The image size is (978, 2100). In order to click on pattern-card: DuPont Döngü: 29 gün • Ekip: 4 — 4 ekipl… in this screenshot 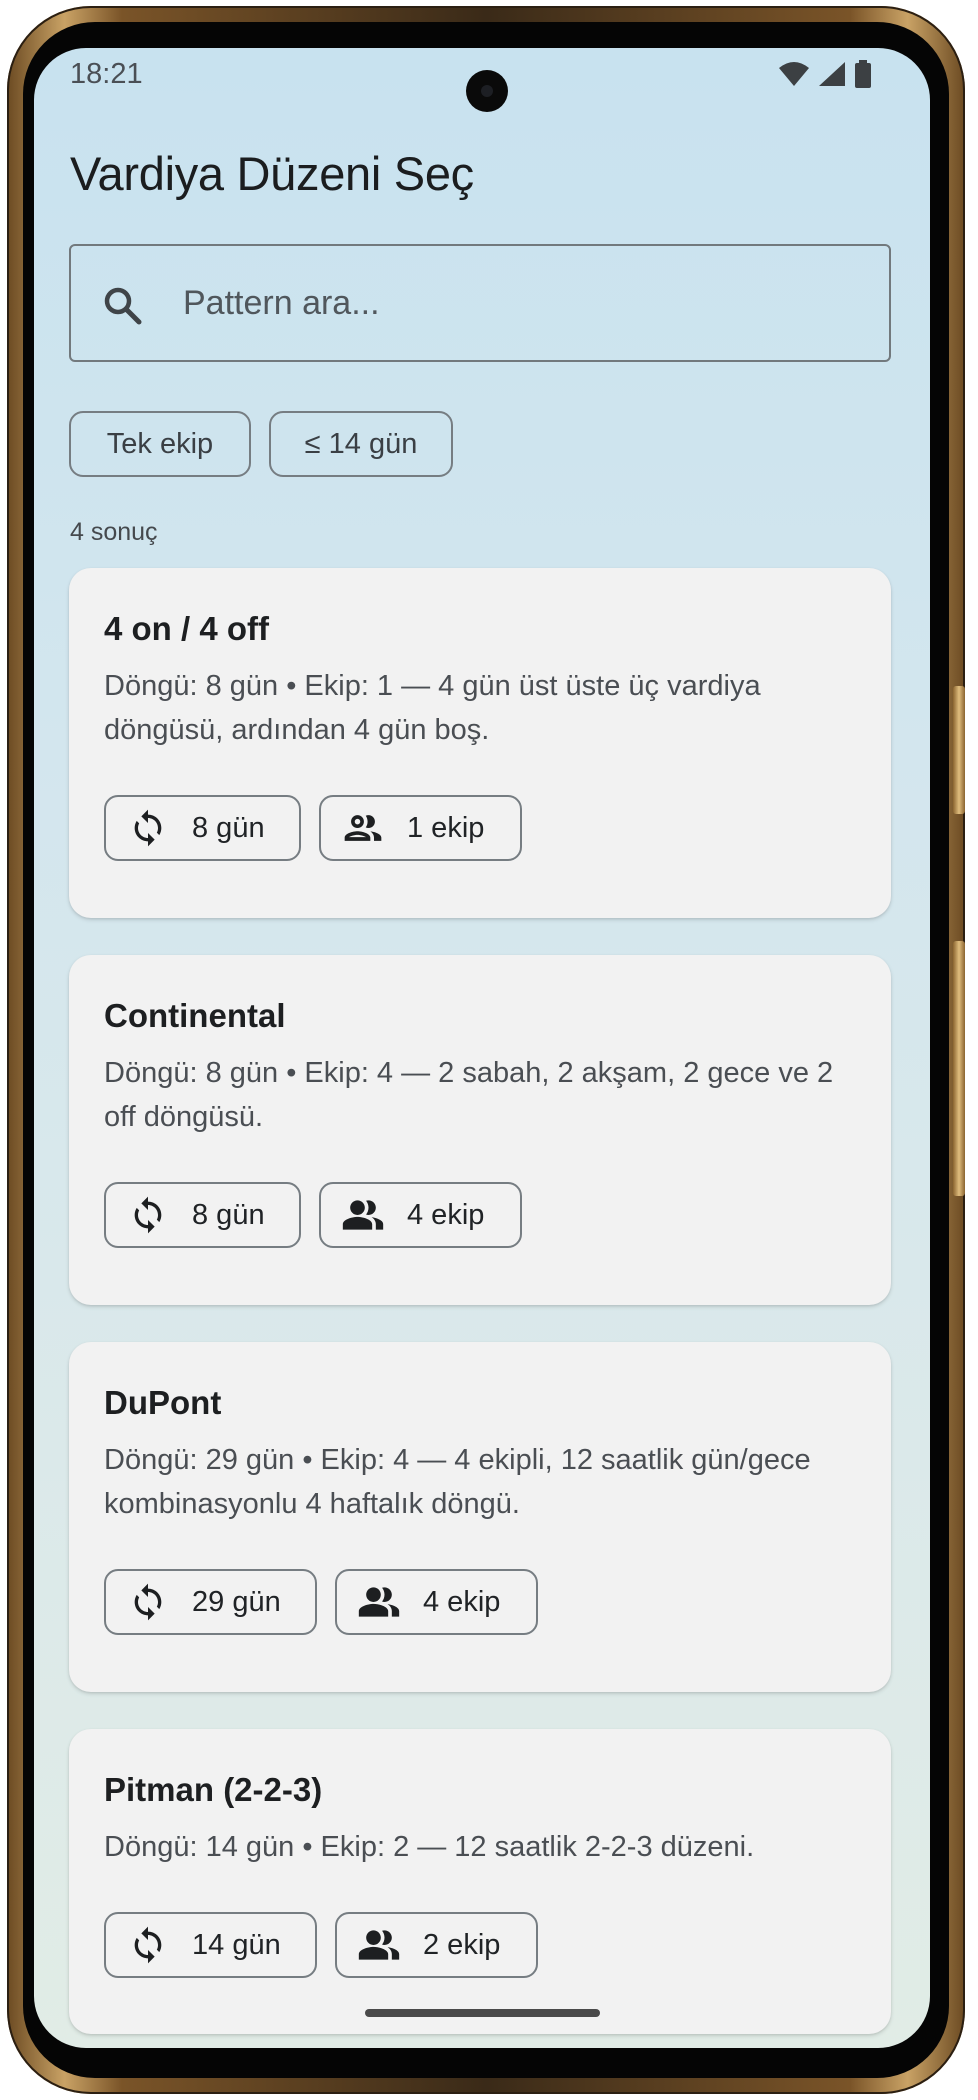, I will do `click(480, 1517)`.